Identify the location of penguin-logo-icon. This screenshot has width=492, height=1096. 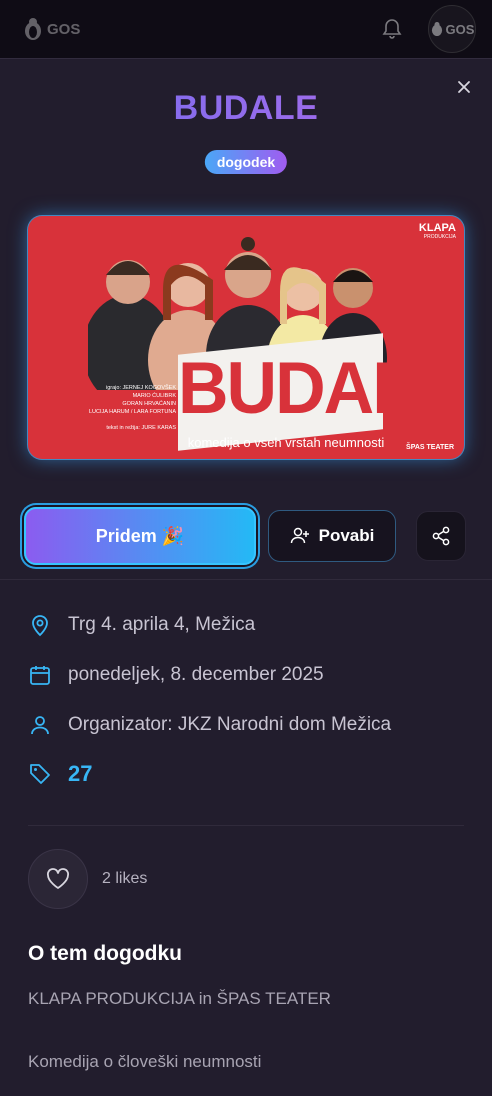
(33, 29).